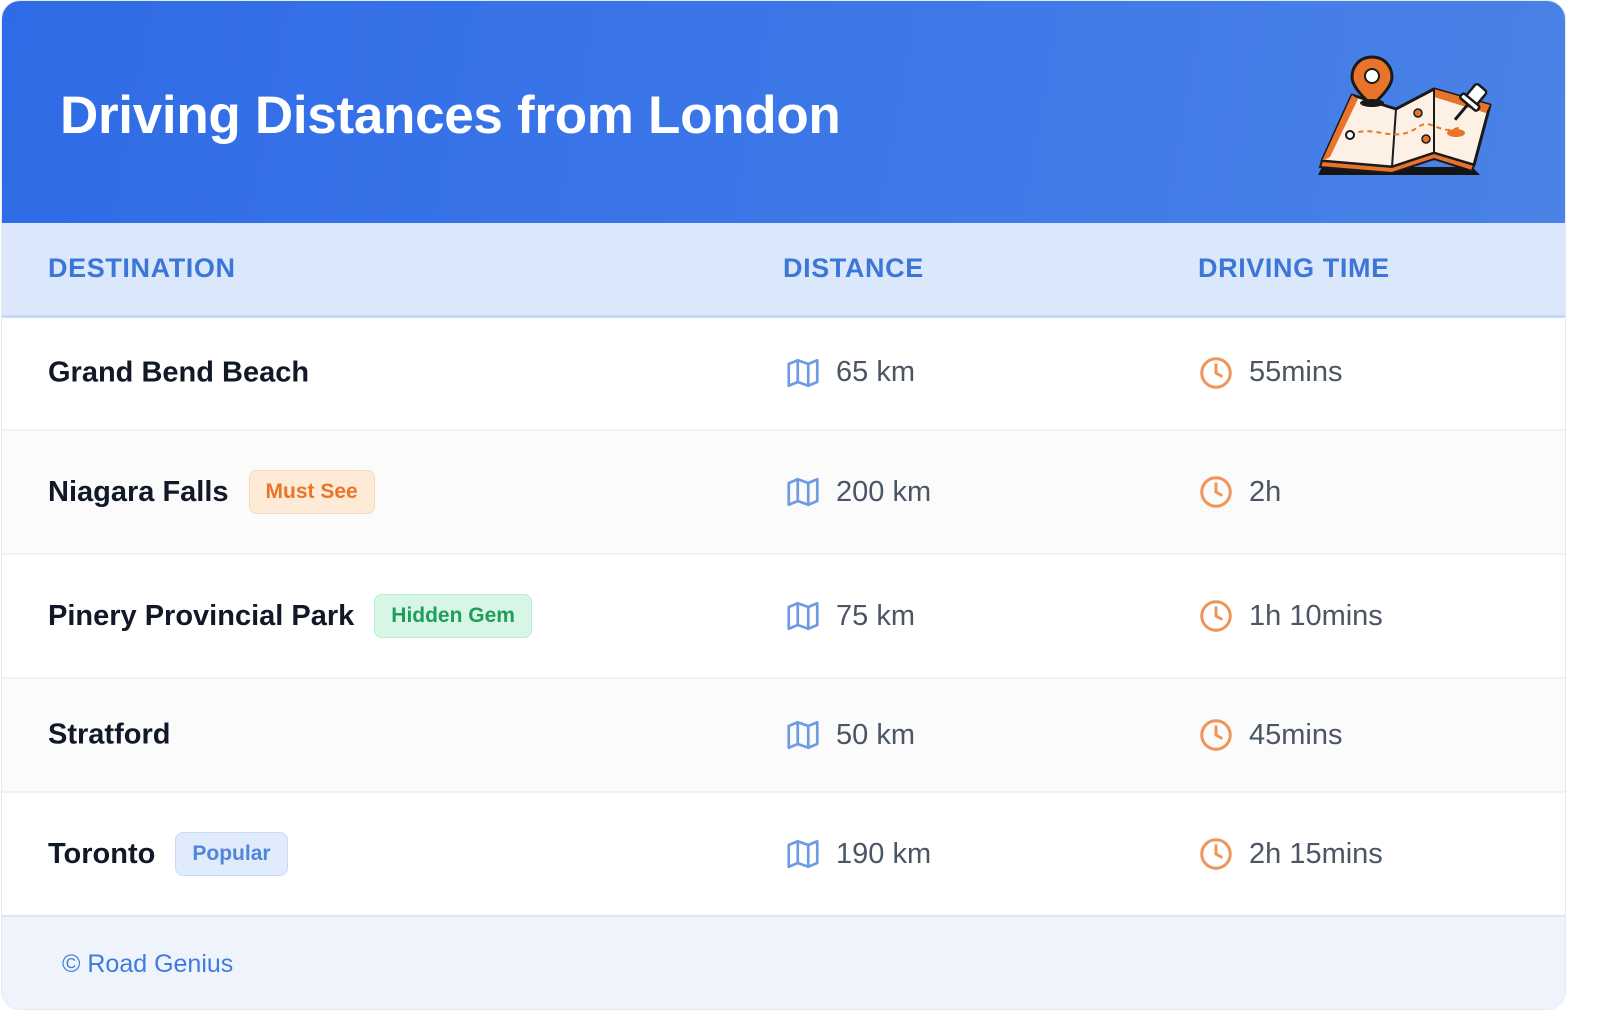  What do you see at coordinates (311, 492) in the screenshot?
I see `must-see-badge: Must See` at bounding box center [311, 492].